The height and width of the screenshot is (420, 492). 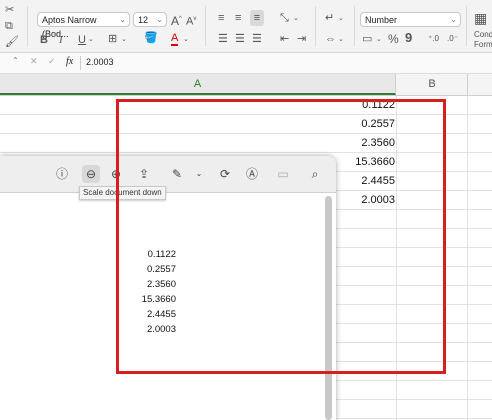 What do you see at coordinates (69, 61) in the screenshot?
I see `function-icon: fx` at bounding box center [69, 61].